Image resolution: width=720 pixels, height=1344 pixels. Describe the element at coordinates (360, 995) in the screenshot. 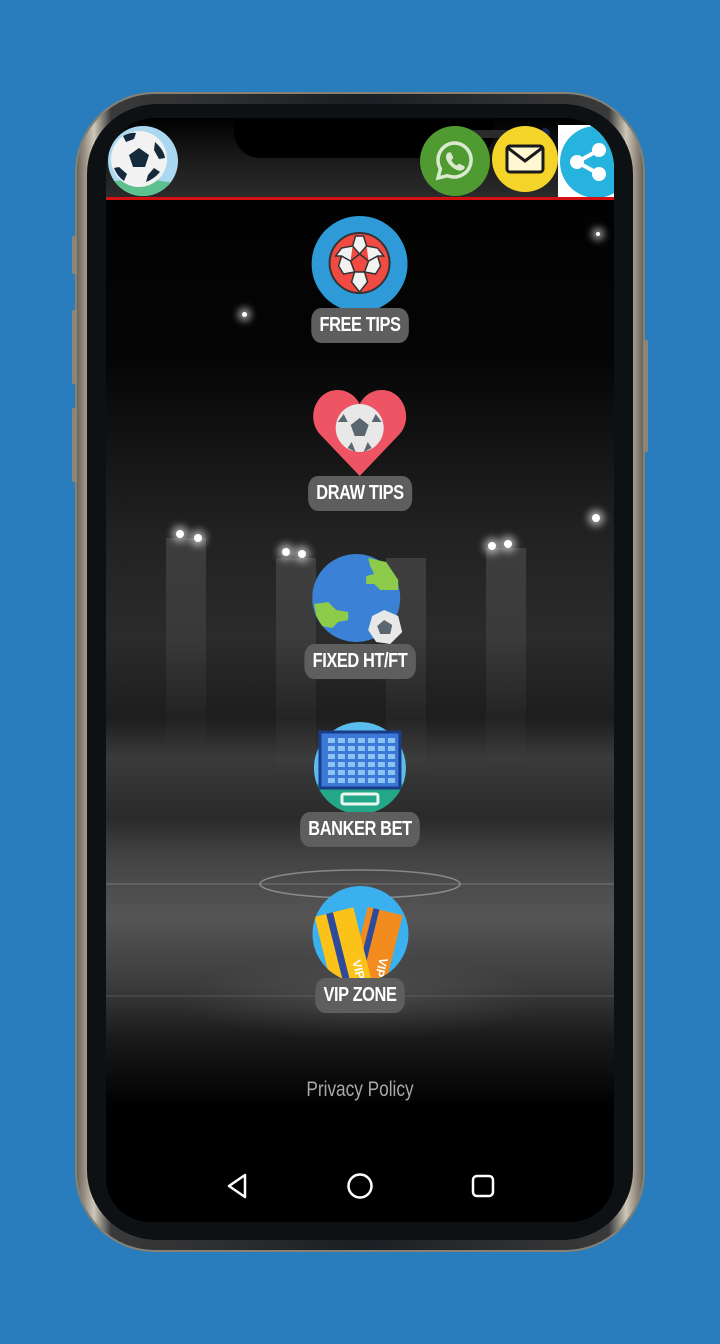

I see `menu-label: VIP ZONE` at that location.